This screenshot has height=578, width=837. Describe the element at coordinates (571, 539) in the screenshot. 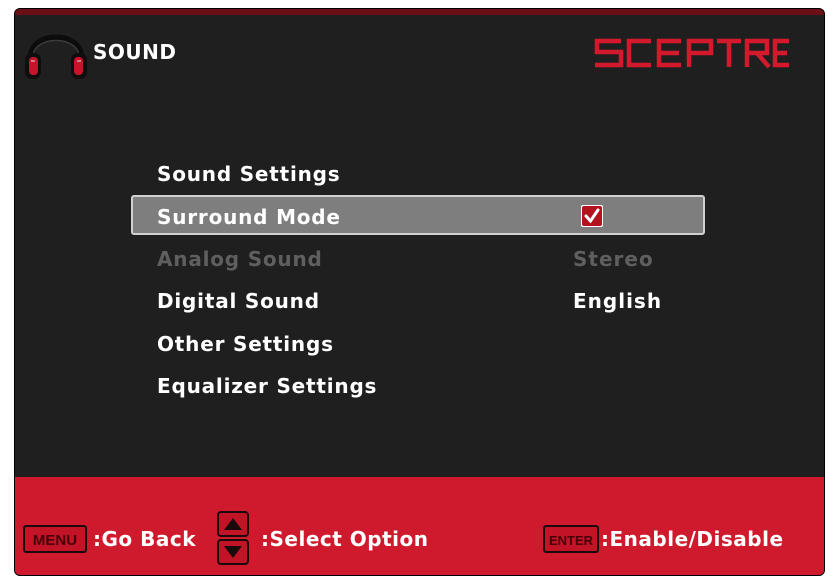

I see `enter-key-badge: ENTER` at that location.